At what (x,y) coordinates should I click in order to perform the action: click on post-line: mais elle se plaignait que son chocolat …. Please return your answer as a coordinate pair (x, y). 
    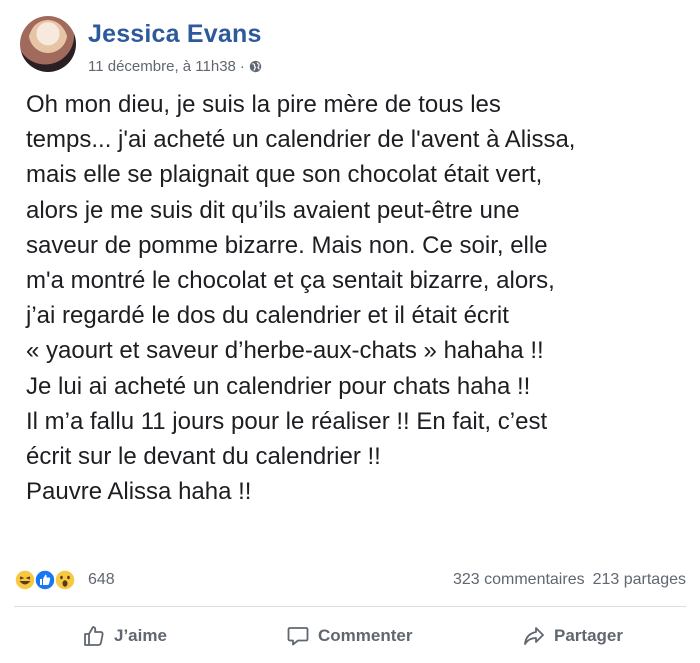
    Looking at the image, I should click on (284, 175).